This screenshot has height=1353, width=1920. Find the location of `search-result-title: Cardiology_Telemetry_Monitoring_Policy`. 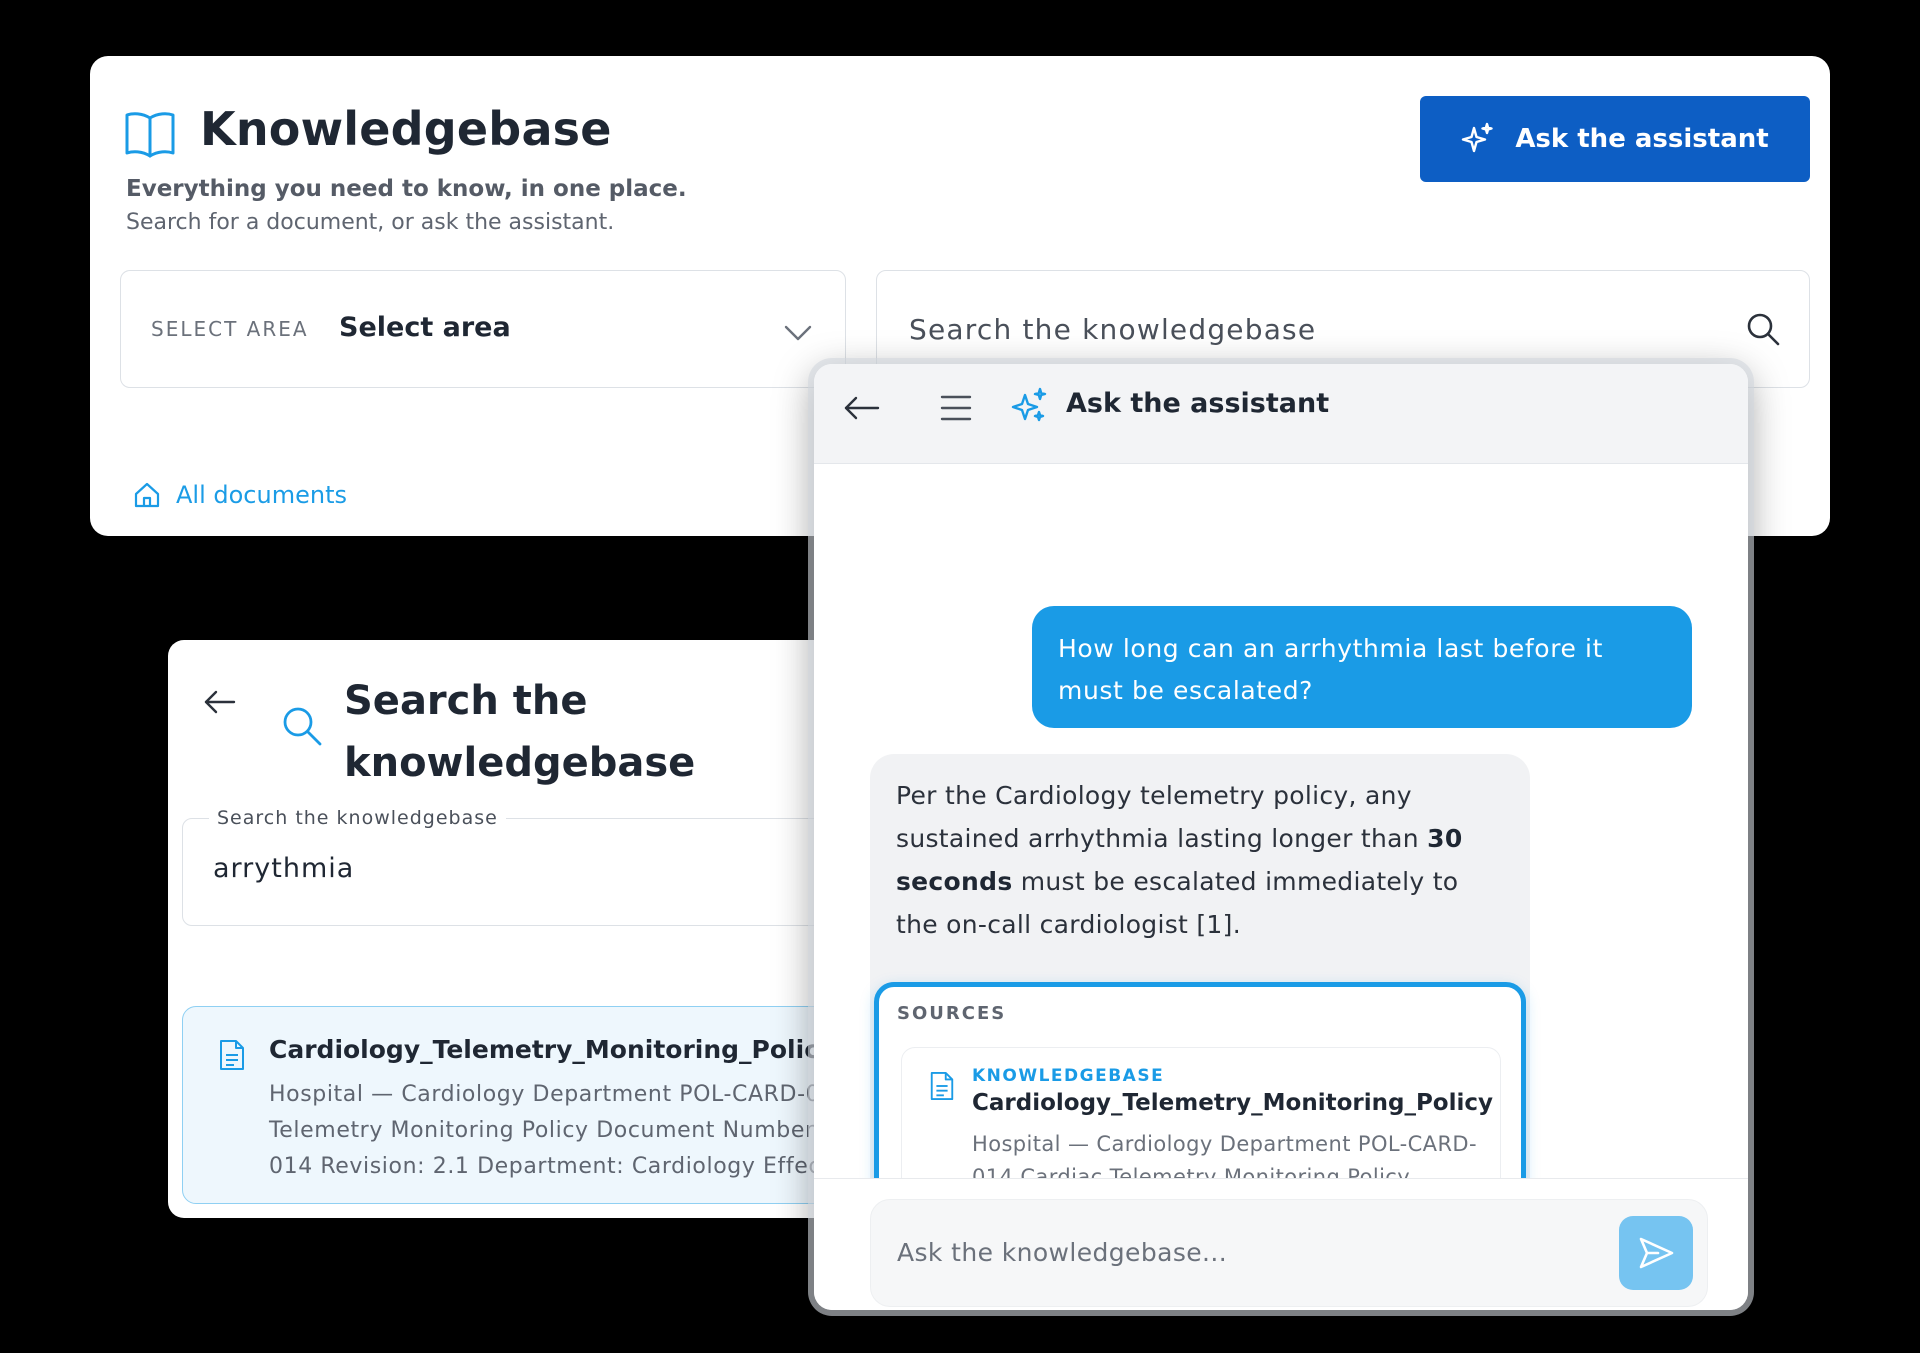

search-result-title: Cardiology_Telemetry_Monitoring_Policy is located at coordinates (552, 1049).